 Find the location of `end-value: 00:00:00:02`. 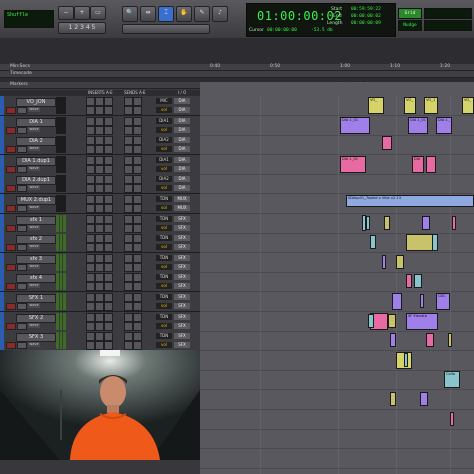

end-value: 00:00:00:02 is located at coordinates (366, 16).